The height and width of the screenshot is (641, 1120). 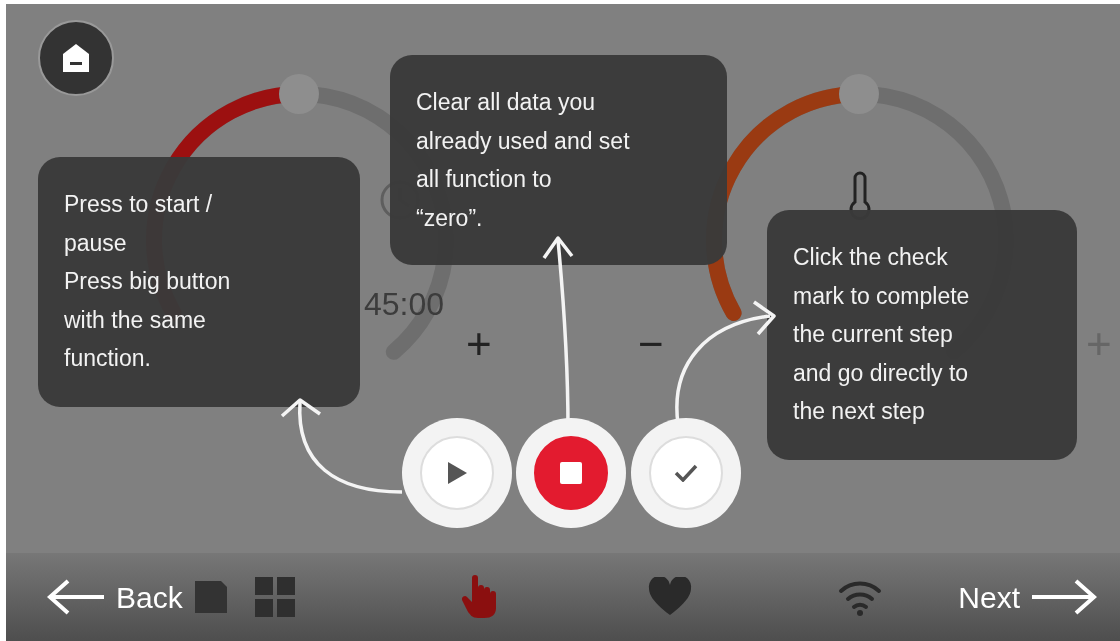 What do you see at coordinates (274, 597) in the screenshot?
I see `grid-icon` at bounding box center [274, 597].